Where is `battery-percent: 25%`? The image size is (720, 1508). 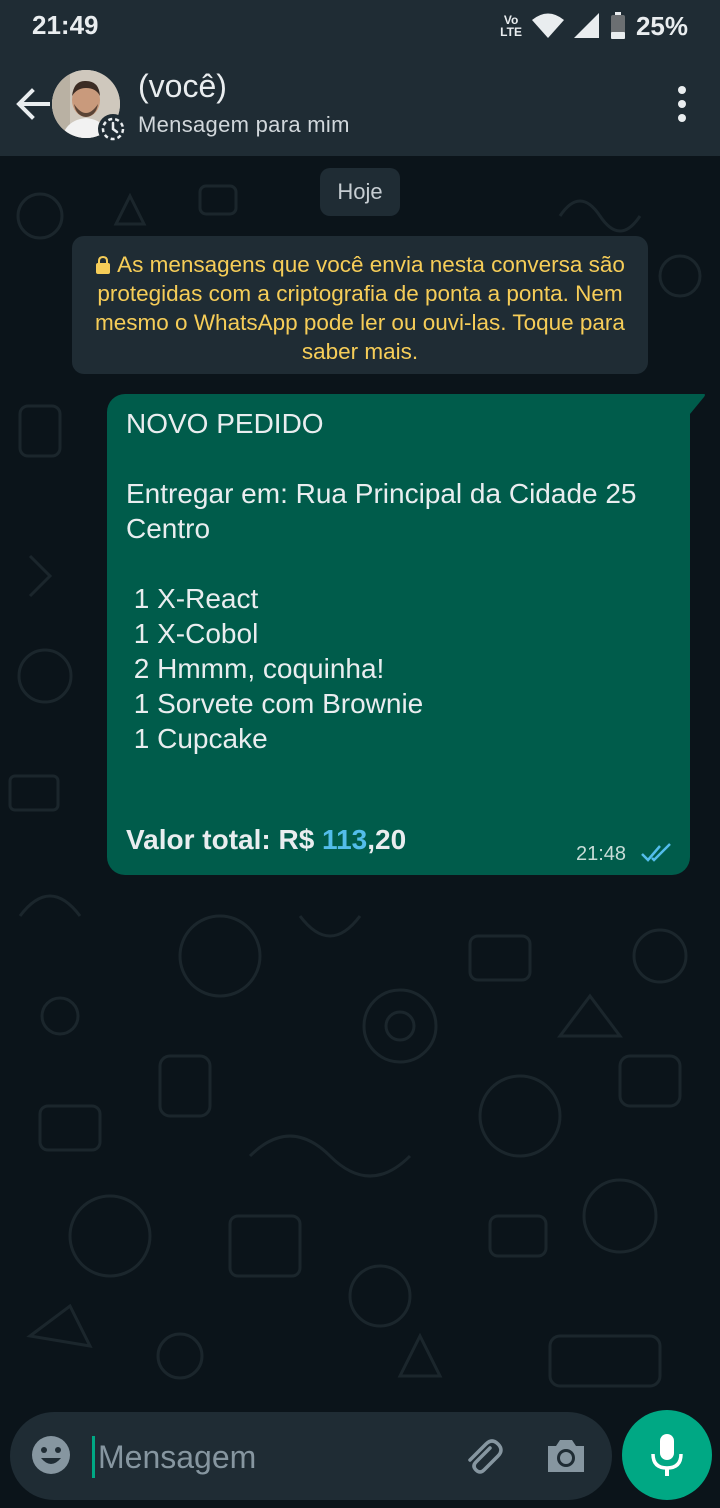 battery-percent: 25% is located at coordinates (661, 25).